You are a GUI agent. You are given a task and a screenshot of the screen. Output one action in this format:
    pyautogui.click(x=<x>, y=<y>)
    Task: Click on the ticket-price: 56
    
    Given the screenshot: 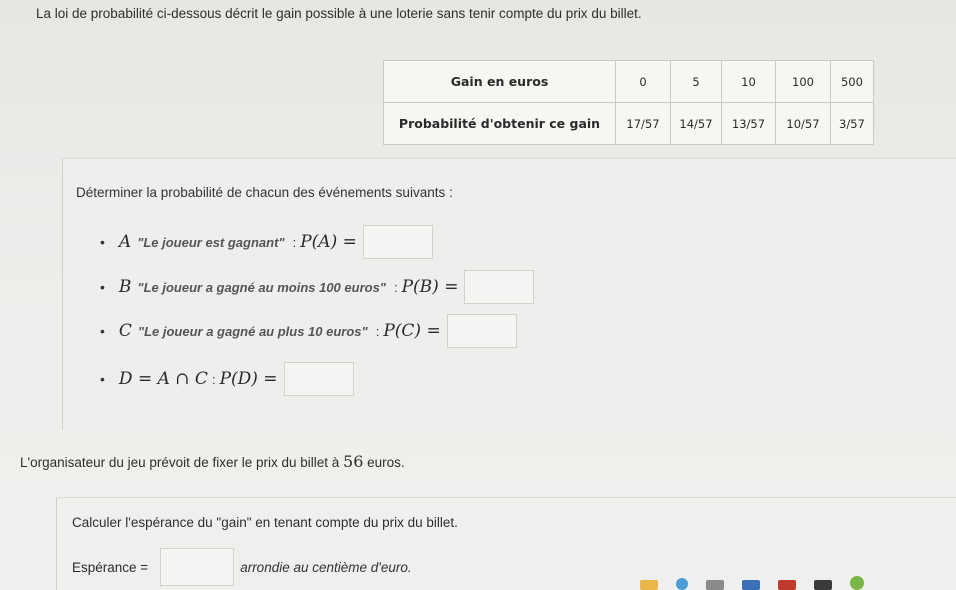 What is the action you would take?
    pyautogui.click(x=353, y=461)
    